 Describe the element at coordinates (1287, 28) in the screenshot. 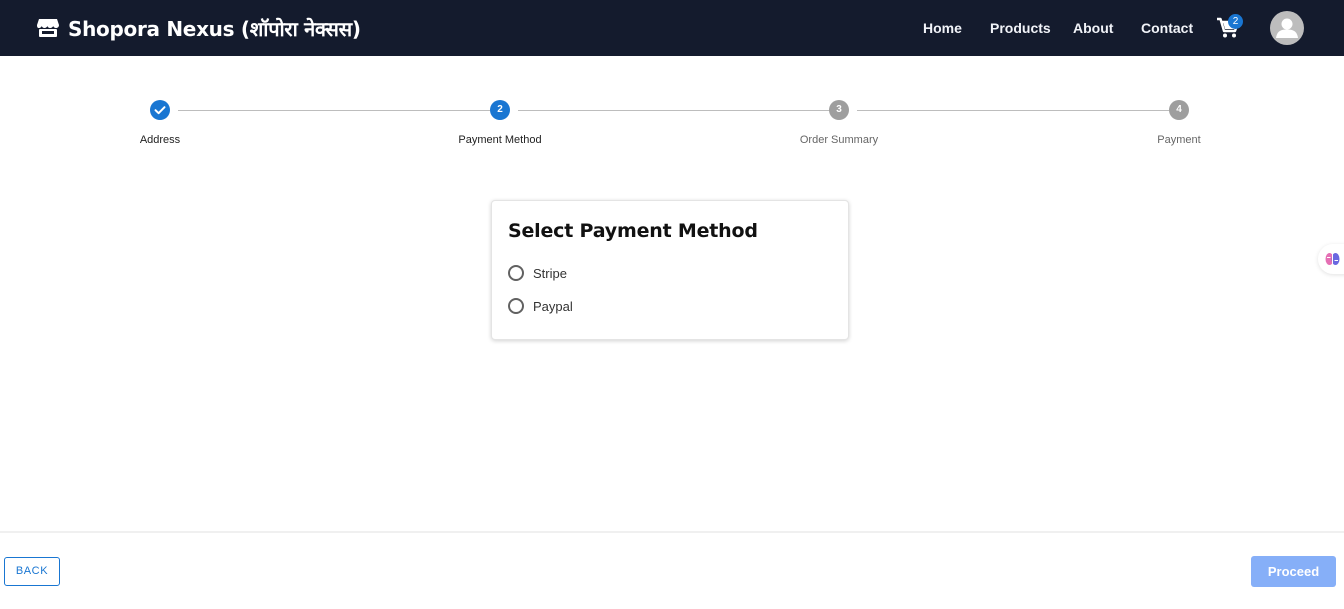

I see `user-avatar-icon` at that location.